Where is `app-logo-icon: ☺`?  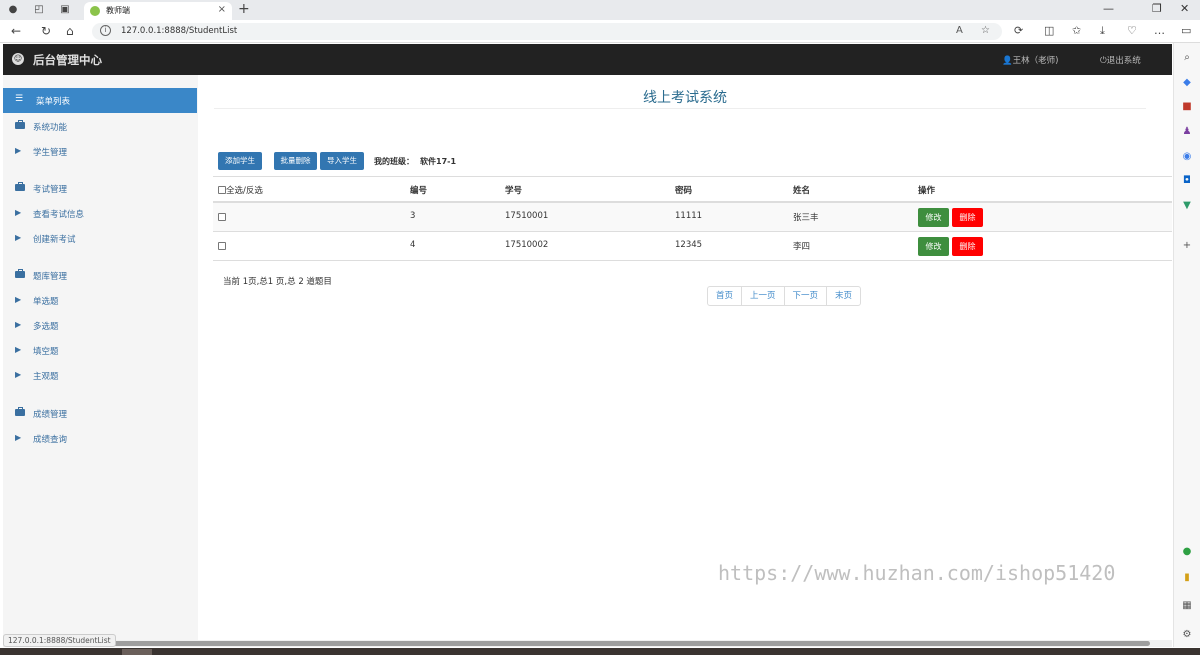
app-logo-icon: ☺ is located at coordinates (18, 59).